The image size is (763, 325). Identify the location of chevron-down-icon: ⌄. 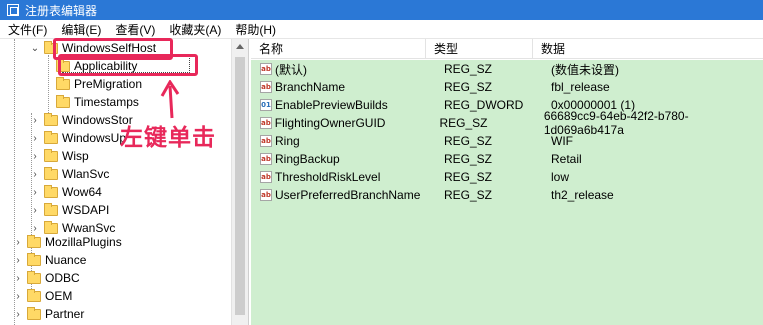
(35, 48).